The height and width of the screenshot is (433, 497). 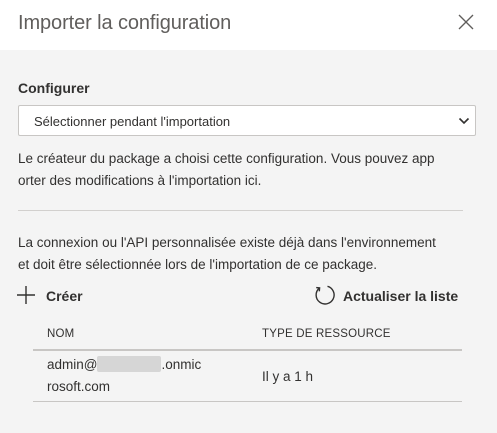 What do you see at coordinates (79, 386) in the screenshot?
I see `connection-name-line-2: rosoft.com` at bounding box center [79, 386].